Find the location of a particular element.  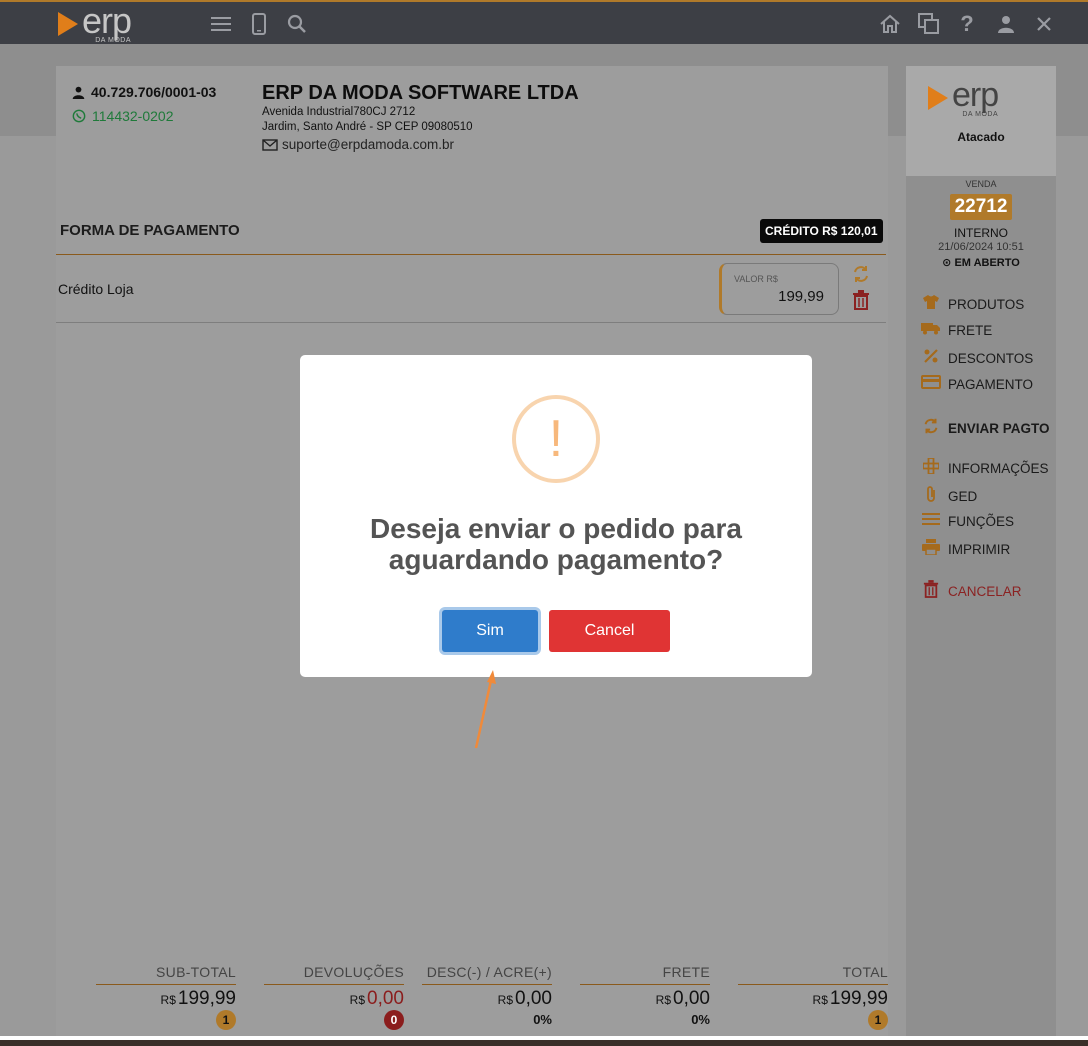

refresh-icon is located at coordinates (861, 276).